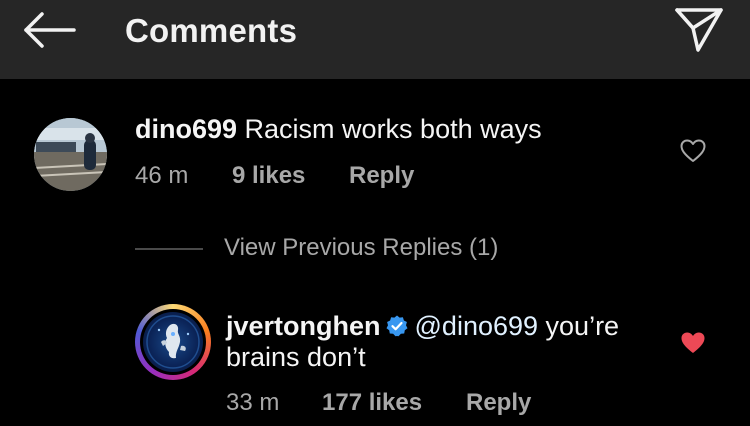  I want to click on arrow-left-icon, so click(50, 30).